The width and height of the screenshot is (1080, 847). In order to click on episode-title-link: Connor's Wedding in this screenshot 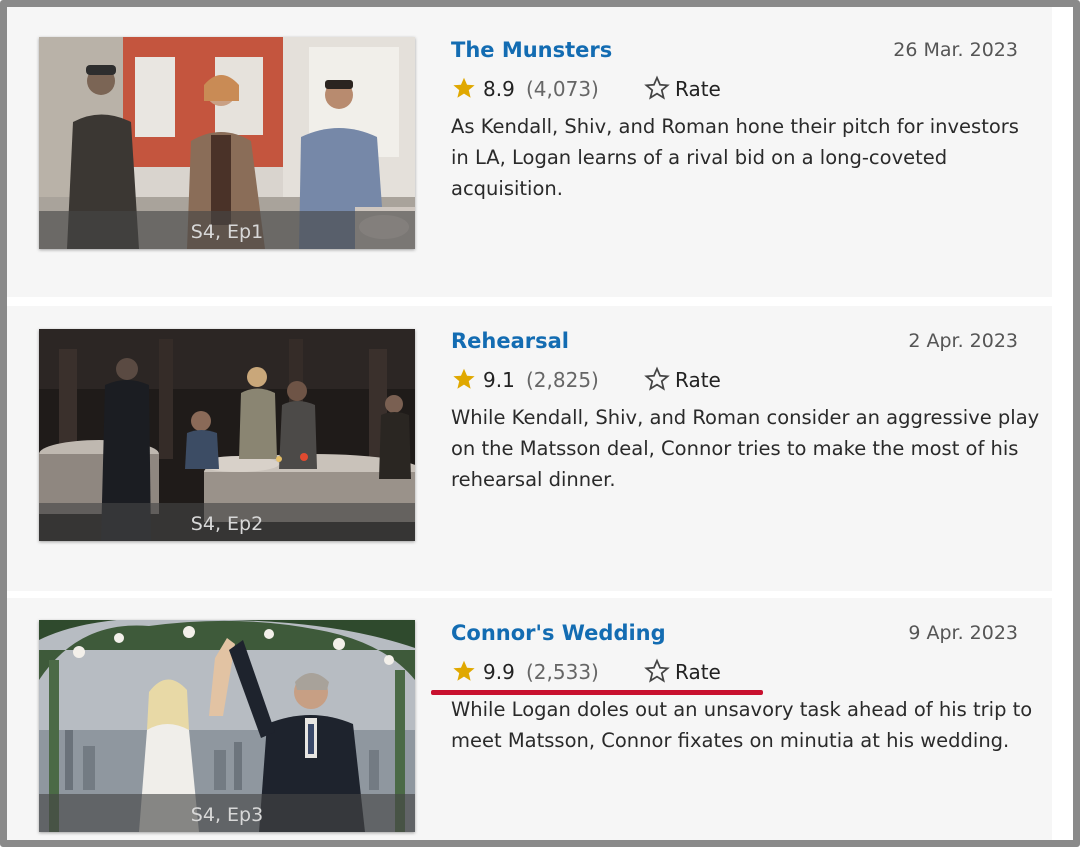, I will do `click(558, 633)`.